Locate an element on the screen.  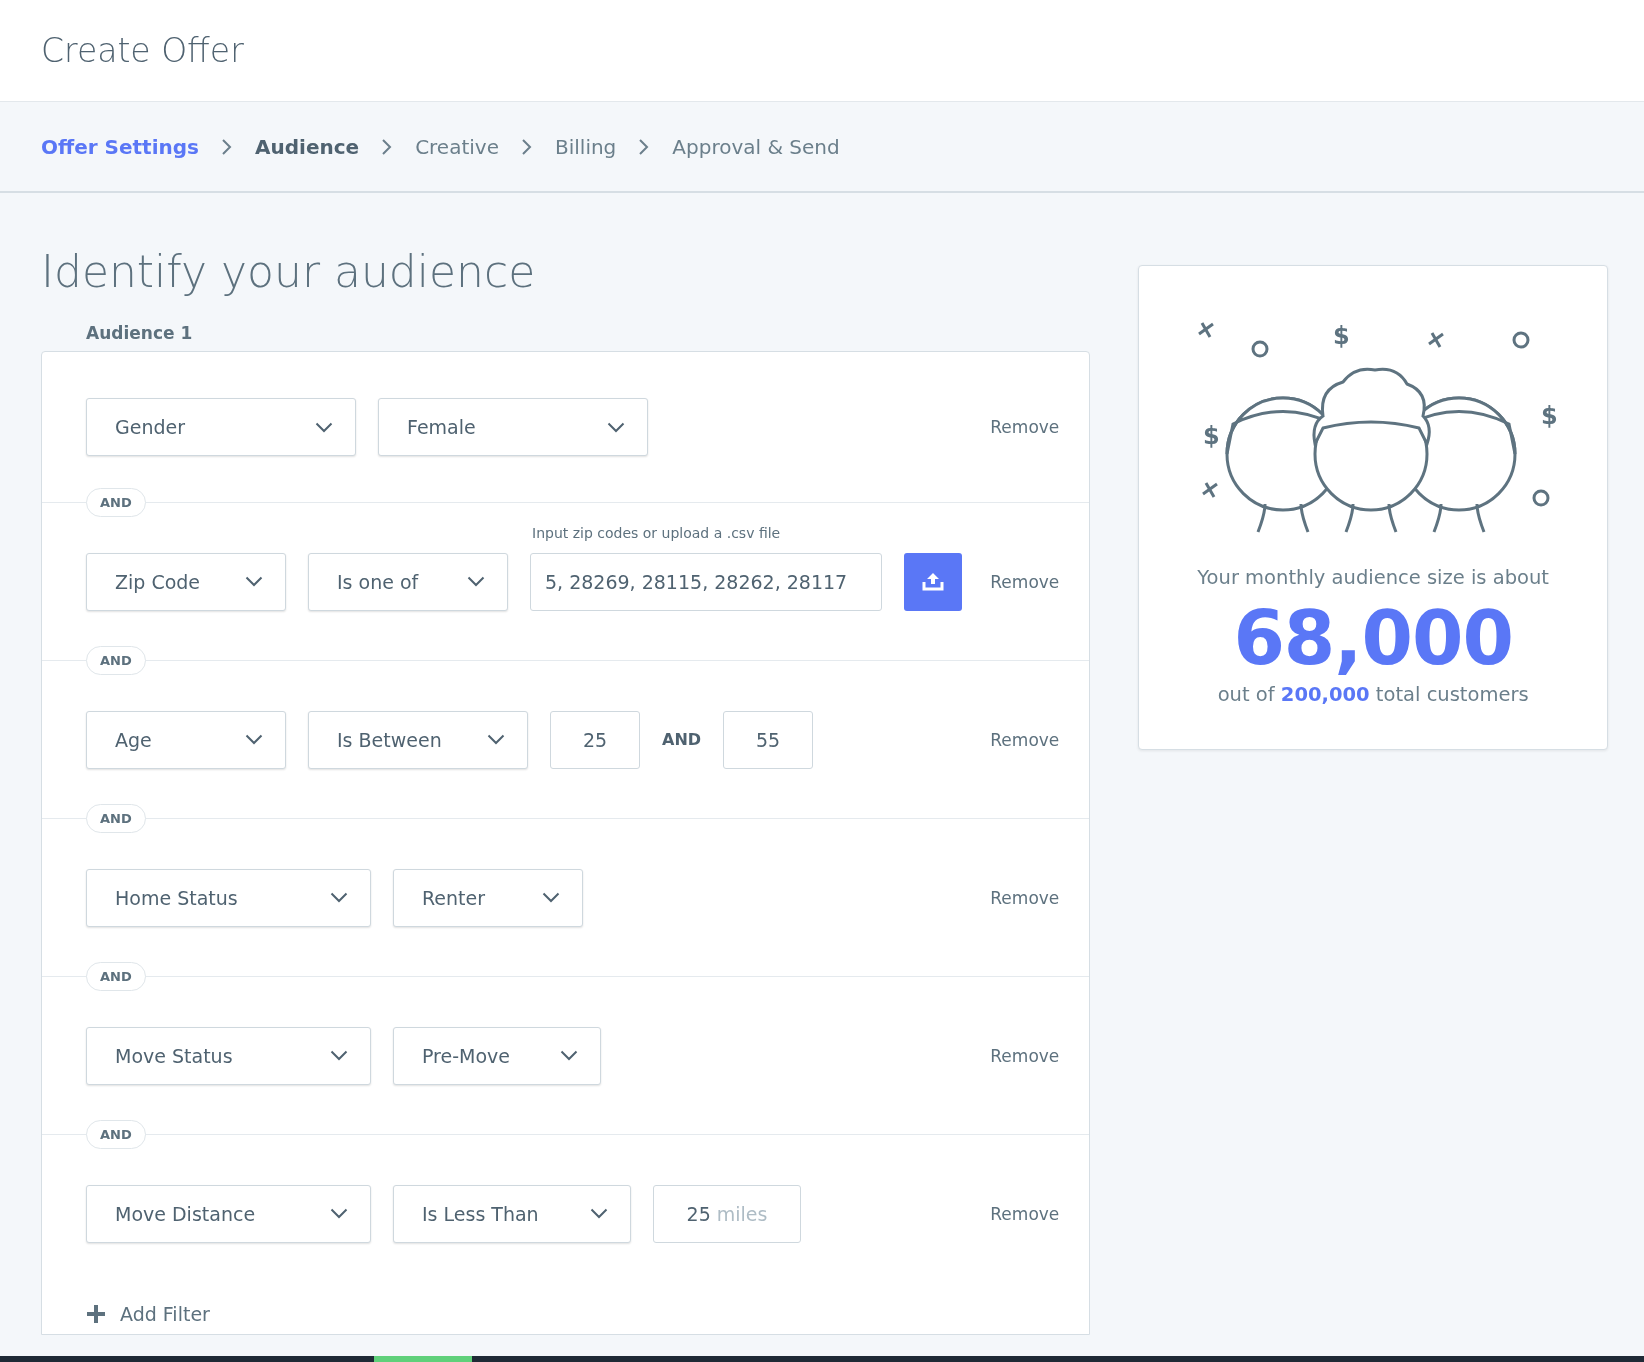
dropdown: Is one of is located at coordinates (408, 581).